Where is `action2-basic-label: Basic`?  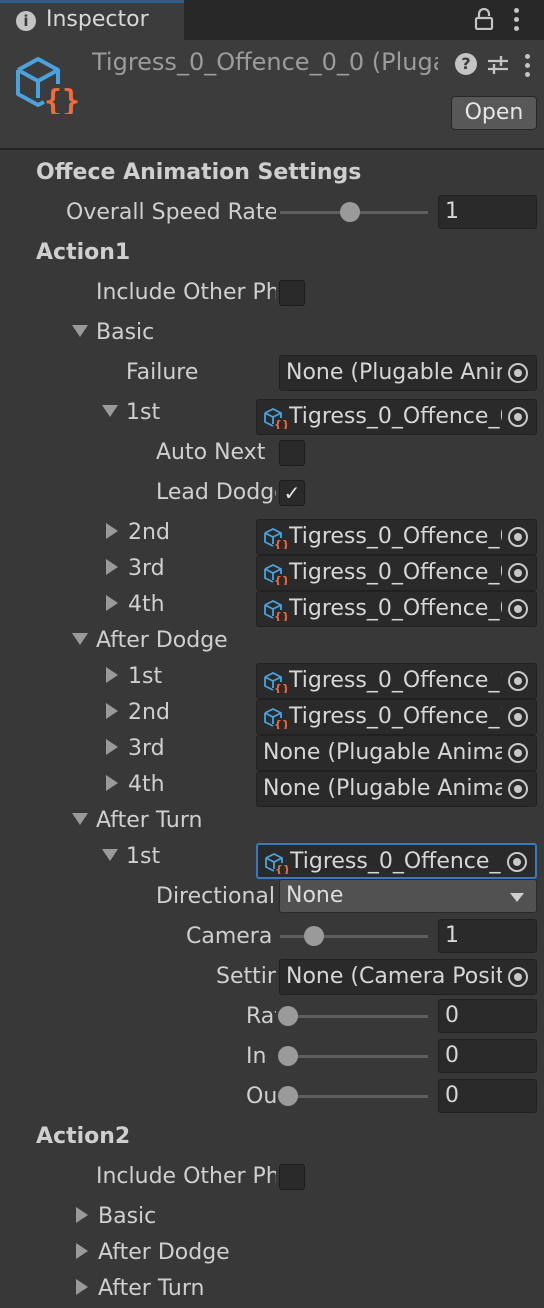 action2-basic-label: Basic is located at coordinates (127, 1216).